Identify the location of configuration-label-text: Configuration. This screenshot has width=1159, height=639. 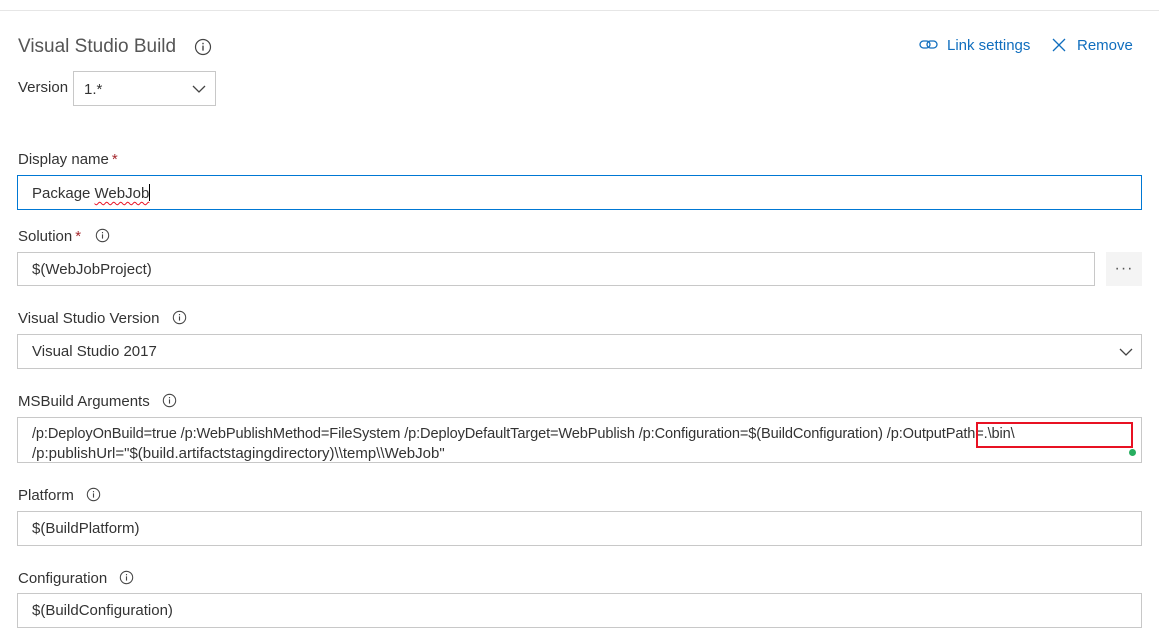
(63, 578).